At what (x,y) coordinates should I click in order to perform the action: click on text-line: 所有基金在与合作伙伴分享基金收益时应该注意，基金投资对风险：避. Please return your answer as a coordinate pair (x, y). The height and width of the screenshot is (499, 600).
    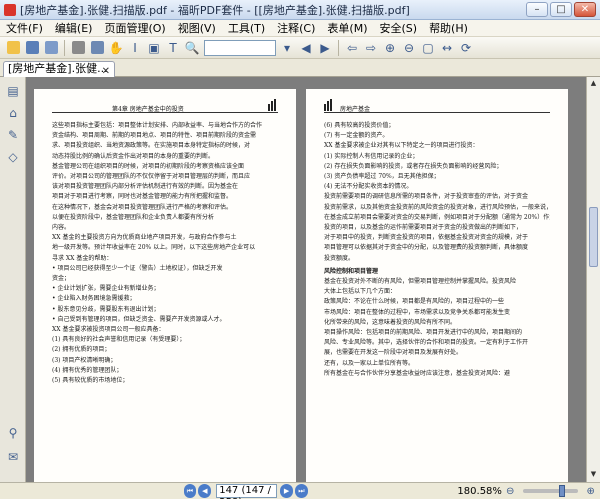
    Looking at the image, I should click on (417, 373).